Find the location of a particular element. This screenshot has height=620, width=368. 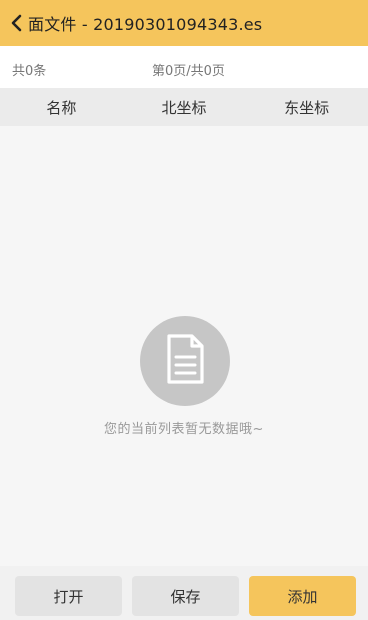

page-indicator: 第0页/共0页 is located at coordinates (188, 71).